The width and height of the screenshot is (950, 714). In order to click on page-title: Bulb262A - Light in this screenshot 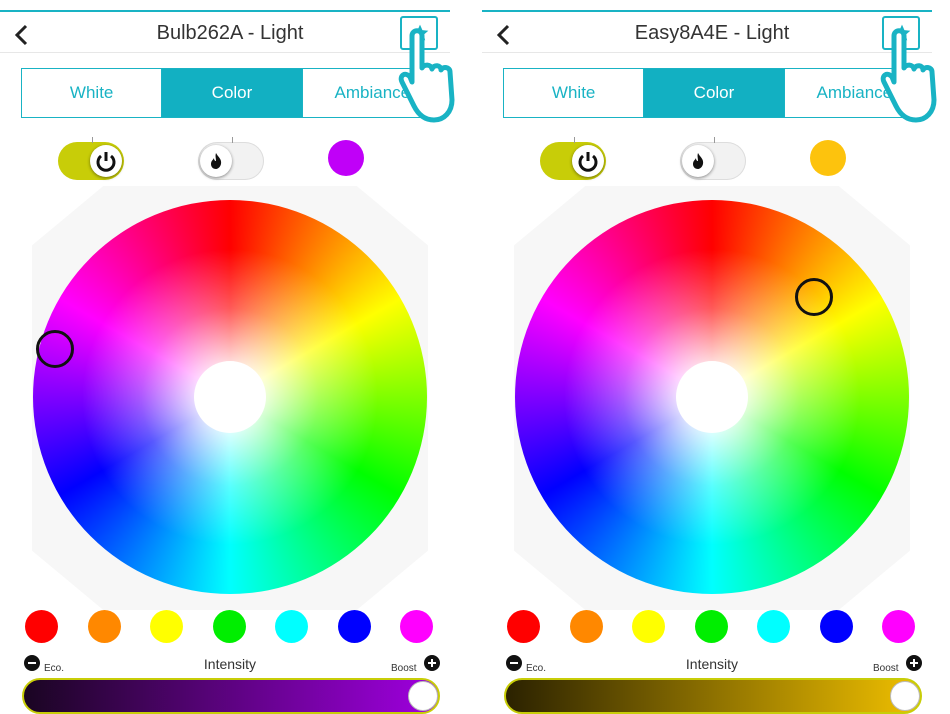, I will do `click(230, 33)`.